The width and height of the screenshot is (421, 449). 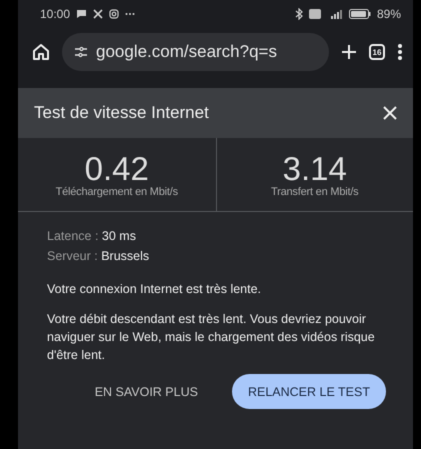 What do you see at coordinates (186, 52) in the screenshot?
I see `url-text: google.com/search?q=s` at bounding box center [186, 52].